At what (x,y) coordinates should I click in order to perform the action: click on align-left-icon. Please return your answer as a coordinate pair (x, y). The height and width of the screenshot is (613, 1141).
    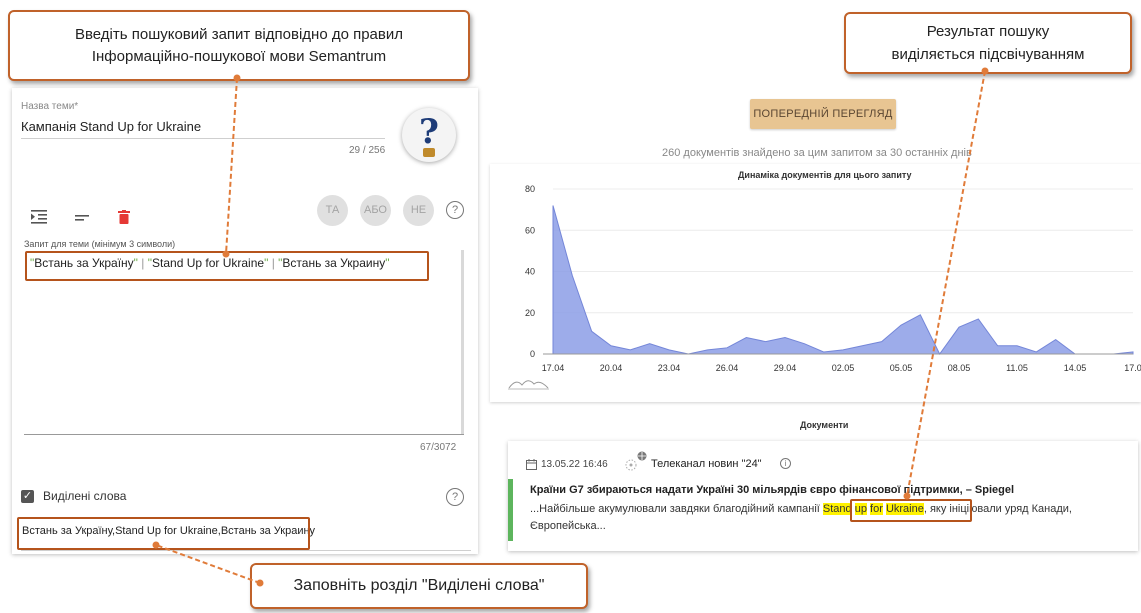
    Looking at the image, I should click on (82, 218).